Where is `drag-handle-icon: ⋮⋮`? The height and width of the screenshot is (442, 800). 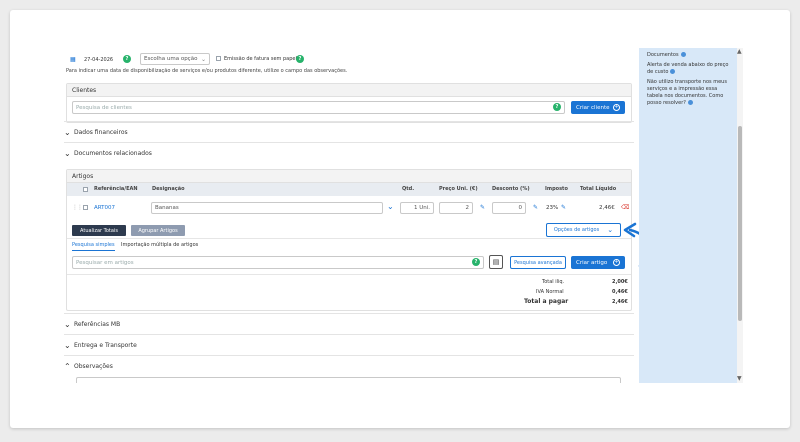 drag-handle-icon: ⋮⋮ is located at coordinates (77, 207).